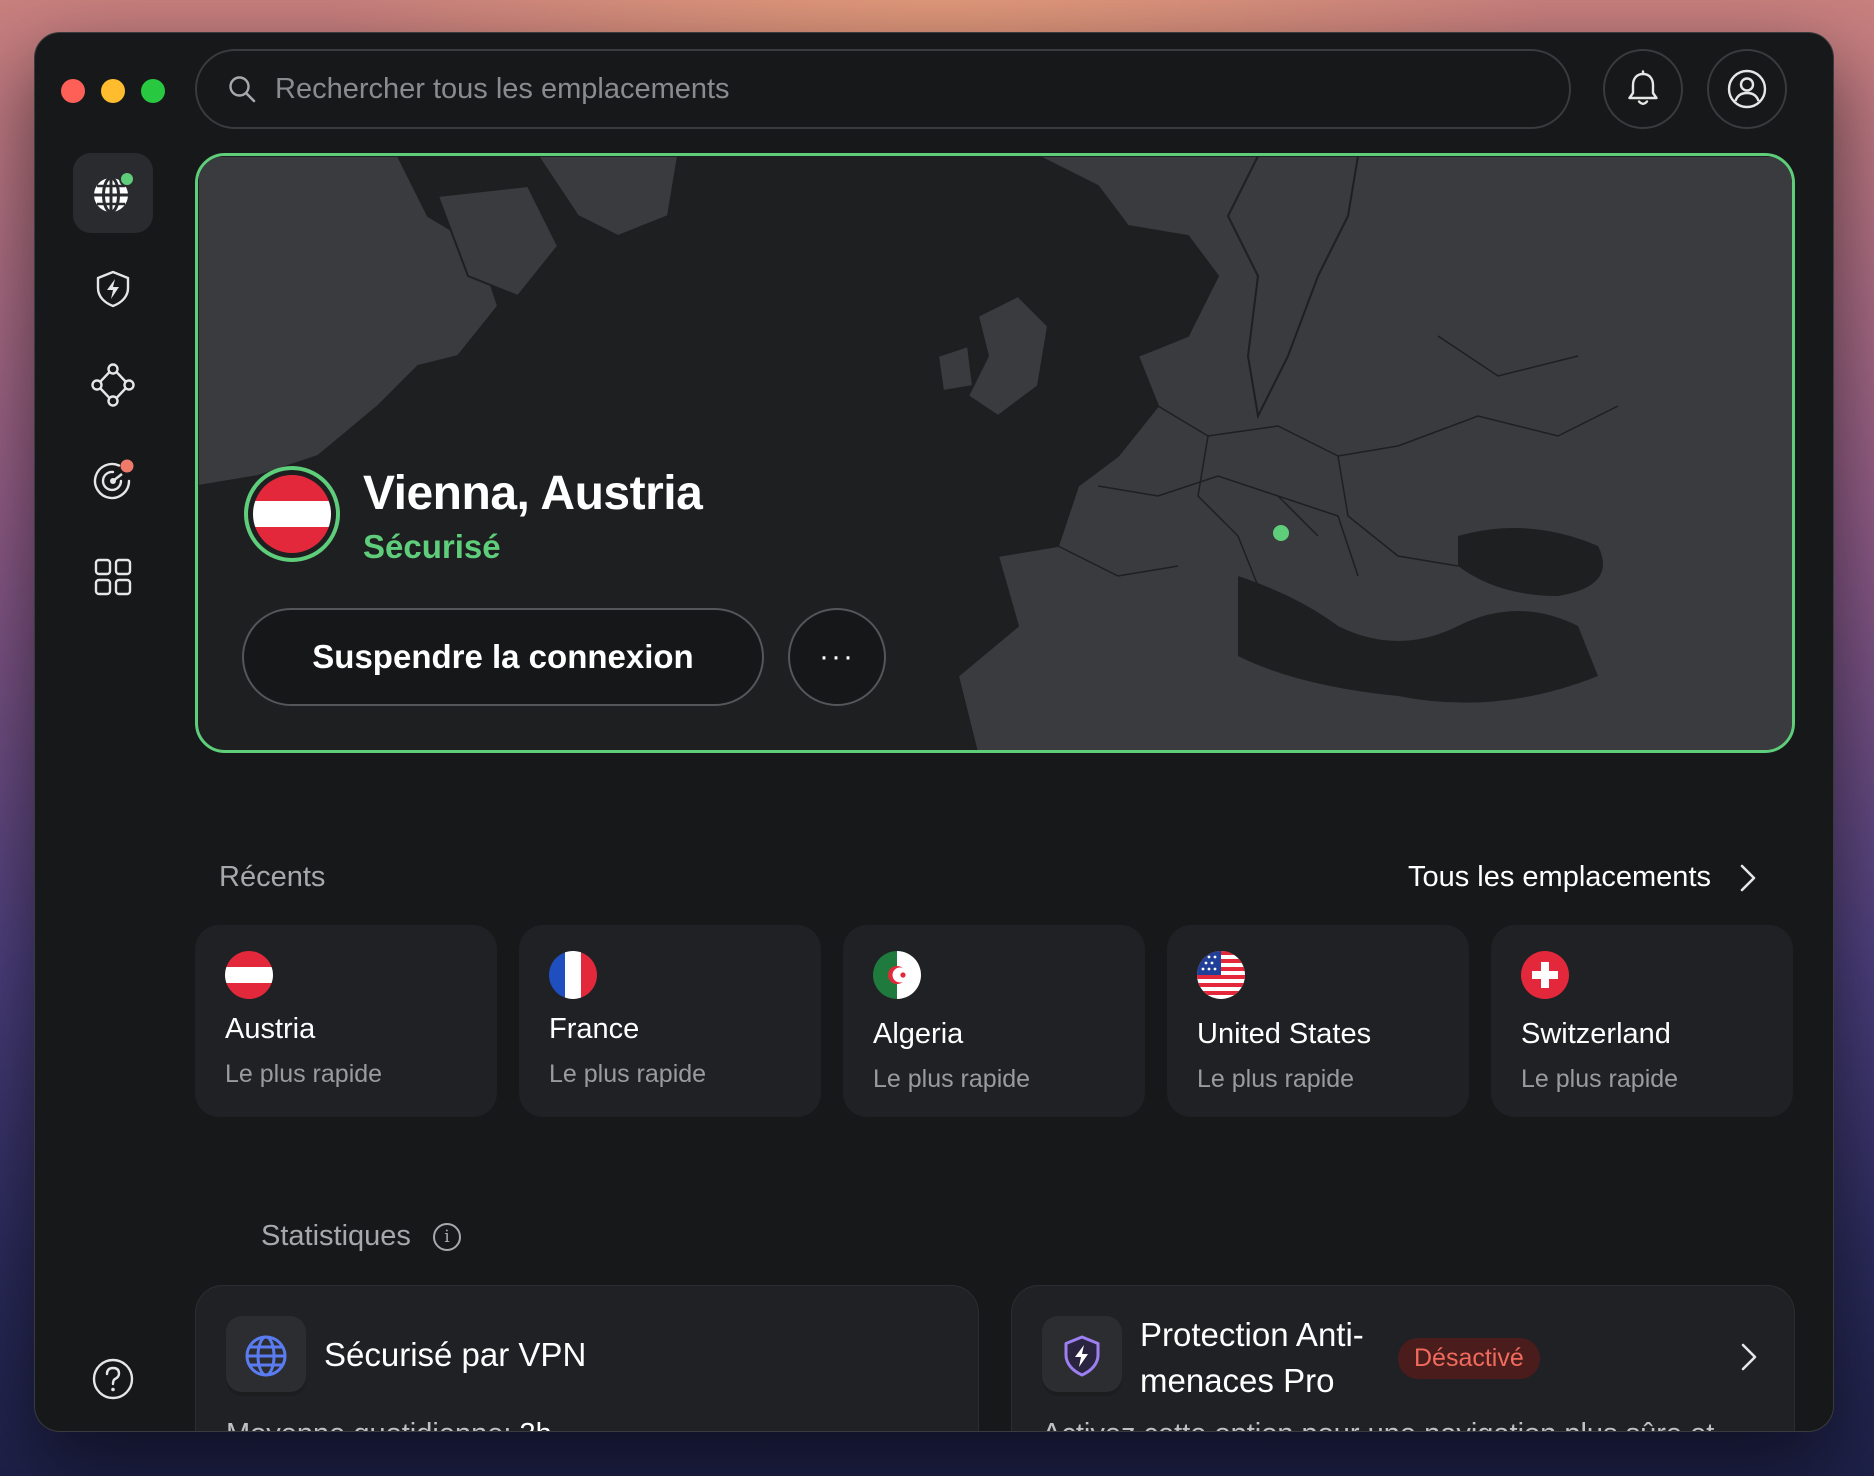 This screenshot has height=1476, width=1874. I want to click on connection-status: Sécurisé, so click(432, 546).